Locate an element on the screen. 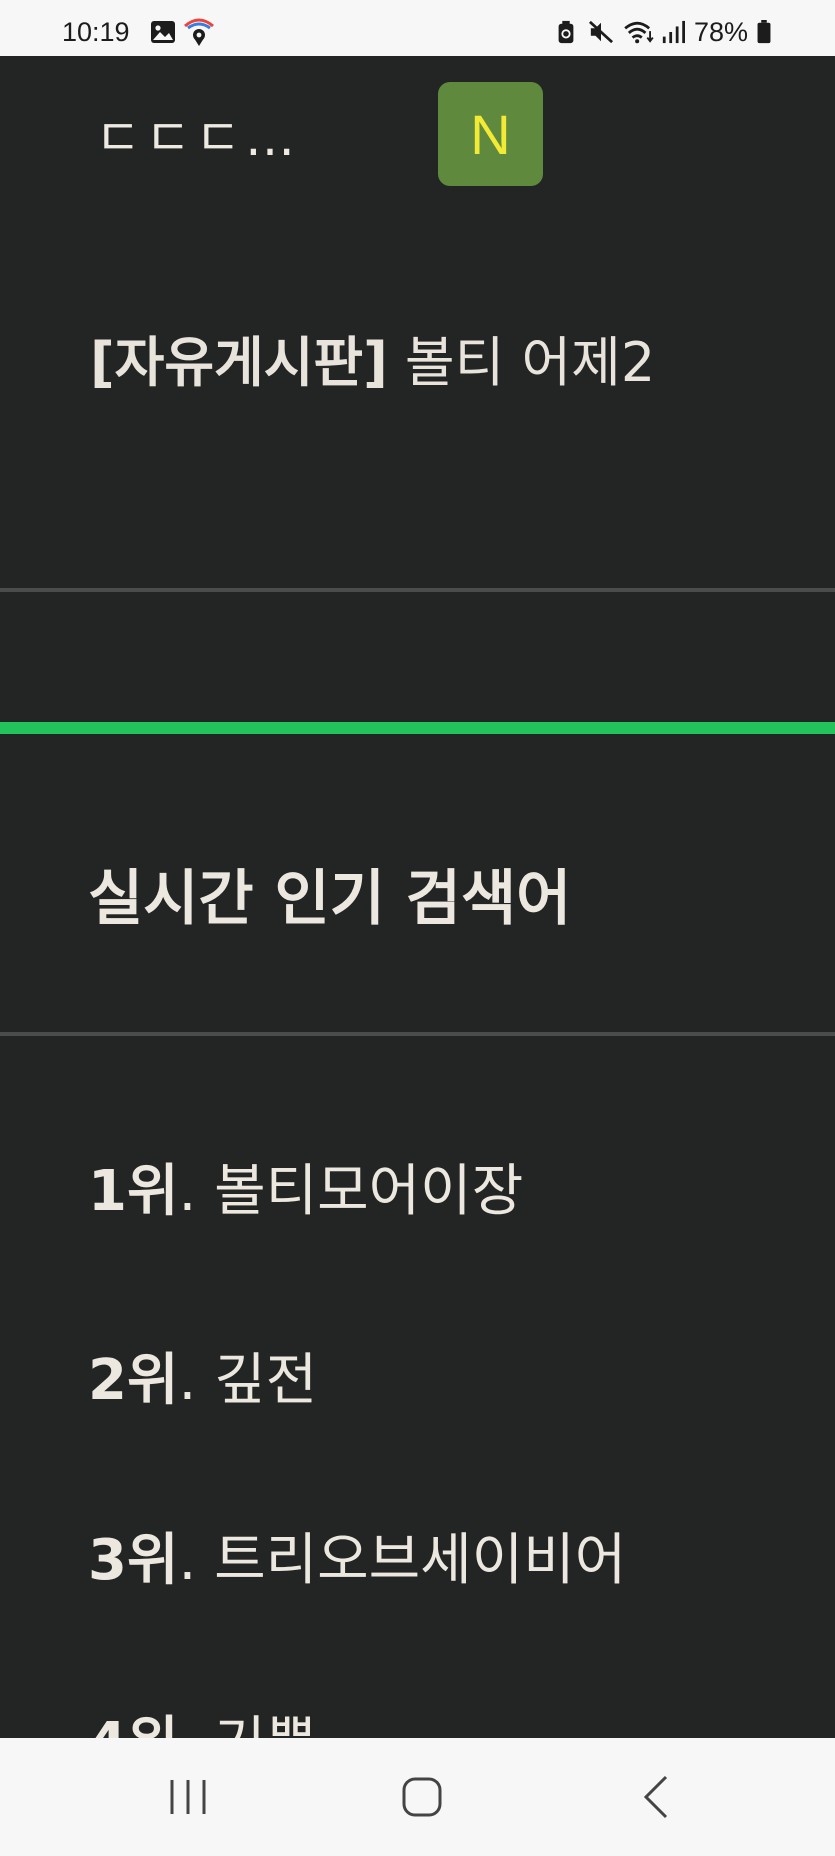 Image resolution: width=835 pixels, height=1856 pixels. ranking-item-1: 1위. 볼티모어이장 is located at coordinates (305, 1186).